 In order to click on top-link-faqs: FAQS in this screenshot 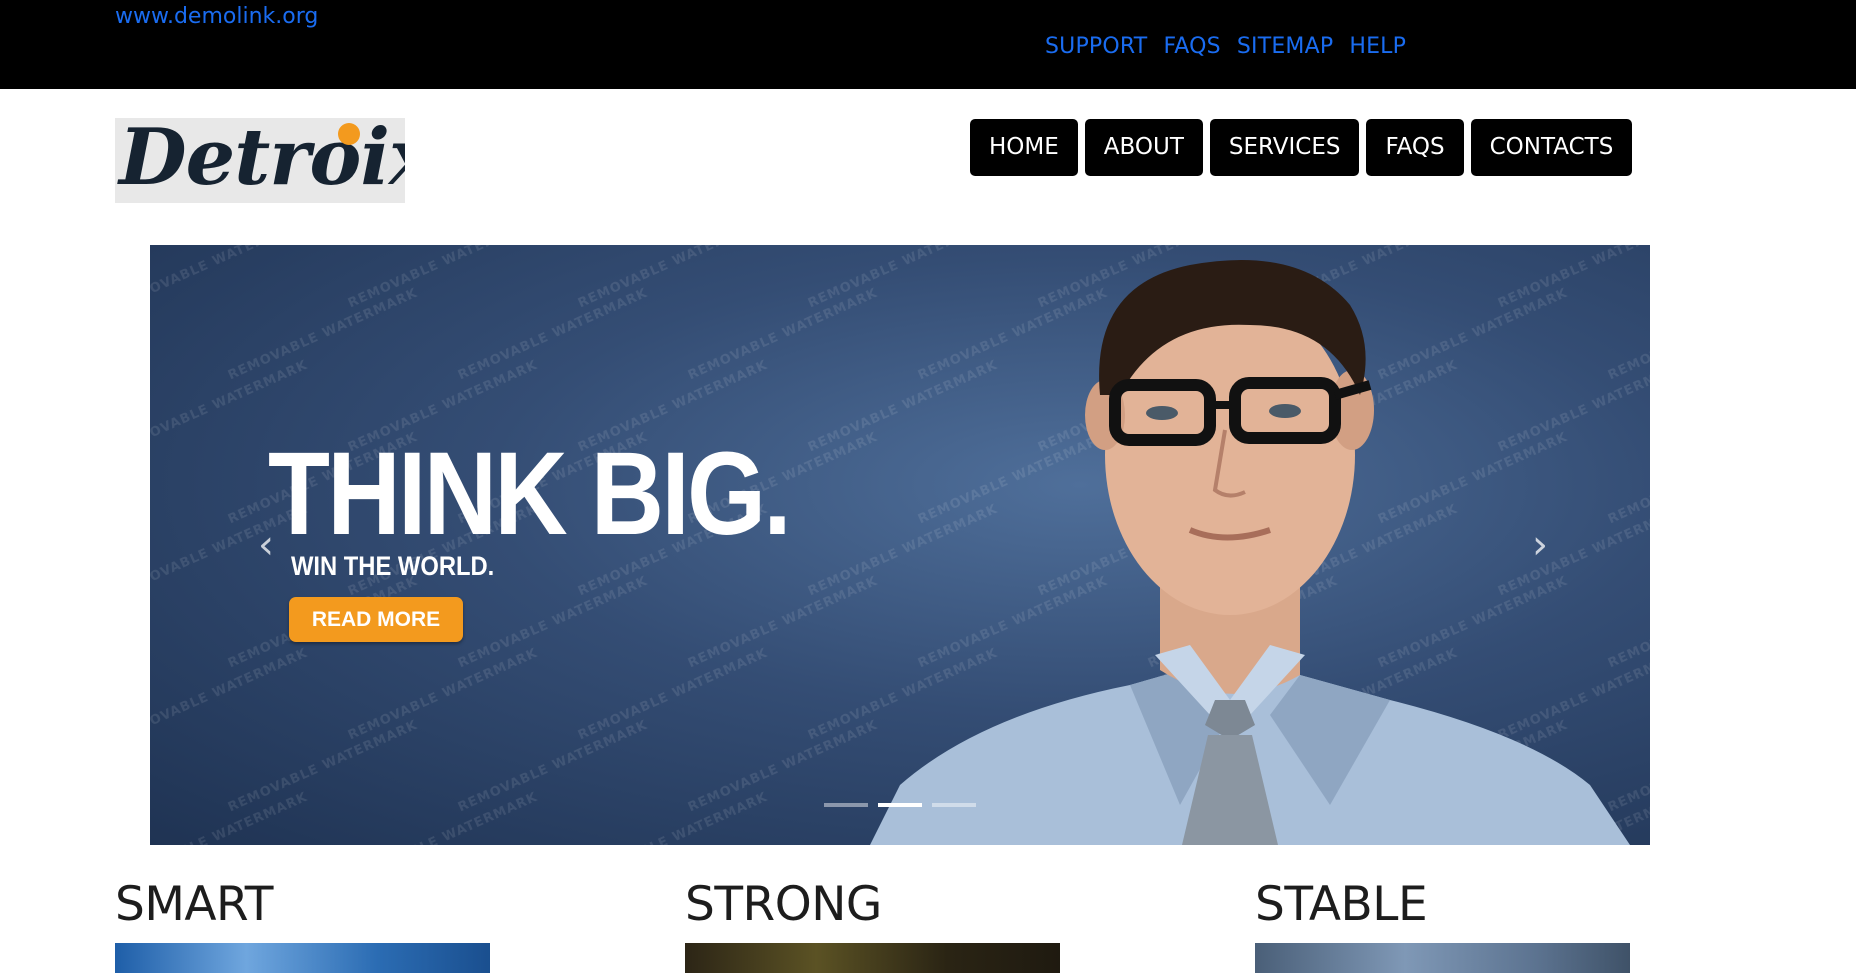, I will do `click(1191, 46)`.